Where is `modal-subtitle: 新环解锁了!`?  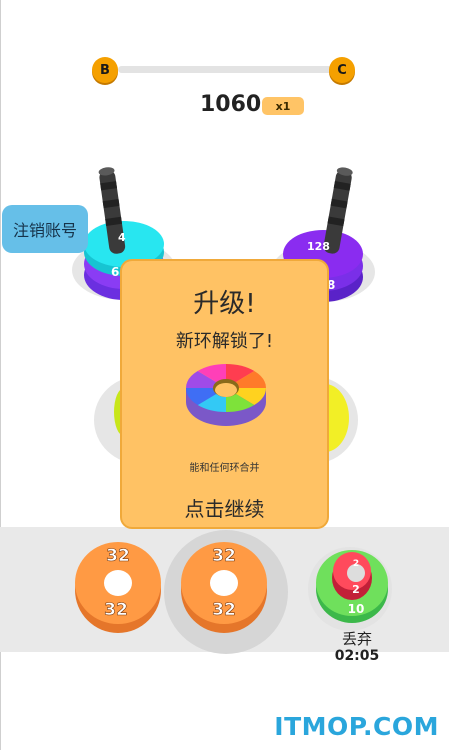 modal-subtitle: 新环解锁了! is located at coordinates (224, 341).